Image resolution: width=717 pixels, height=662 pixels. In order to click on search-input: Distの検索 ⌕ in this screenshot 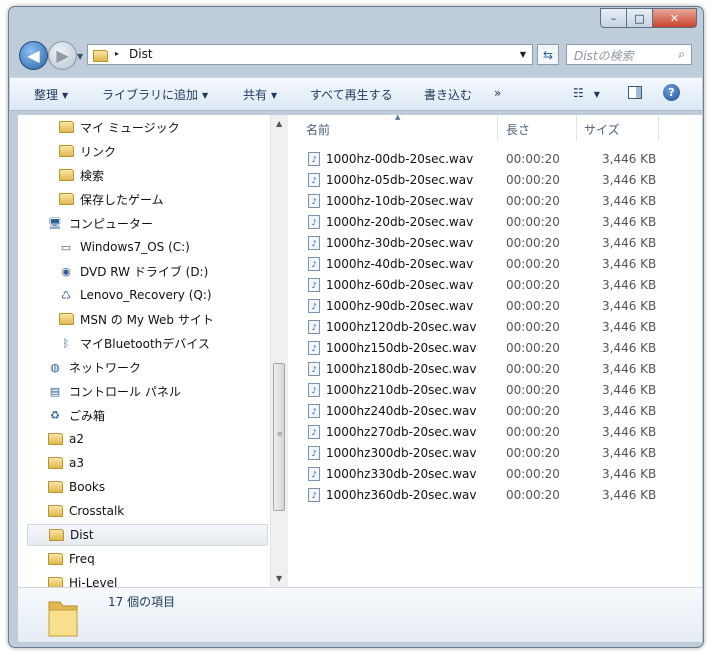, I will do `click(629, 54)`.